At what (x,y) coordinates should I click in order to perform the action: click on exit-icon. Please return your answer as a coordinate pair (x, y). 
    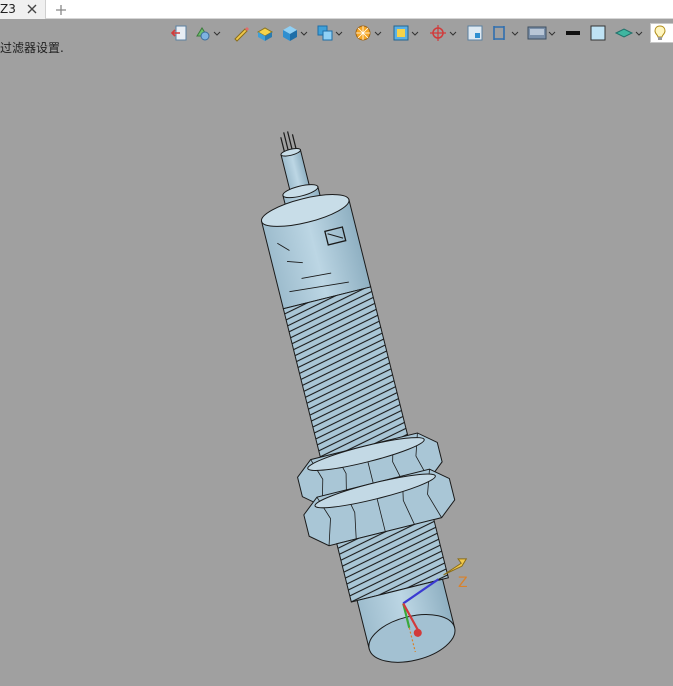
    Looking at the image, I should click on (179, 33).